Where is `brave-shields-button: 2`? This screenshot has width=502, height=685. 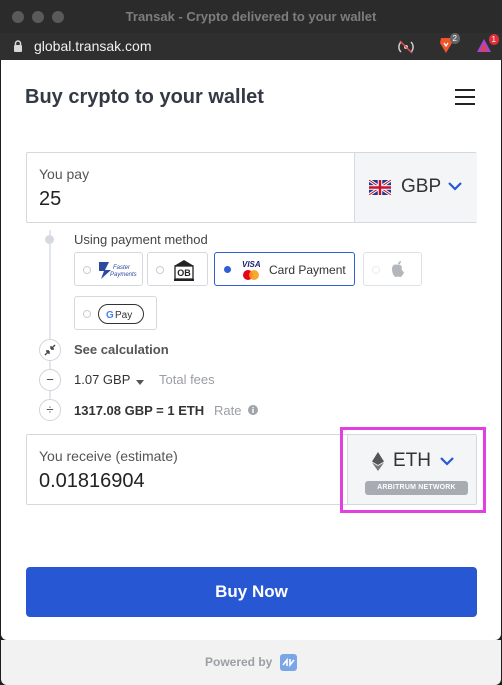
brave-shields-button: 2 is located at coordinates (449, 43).